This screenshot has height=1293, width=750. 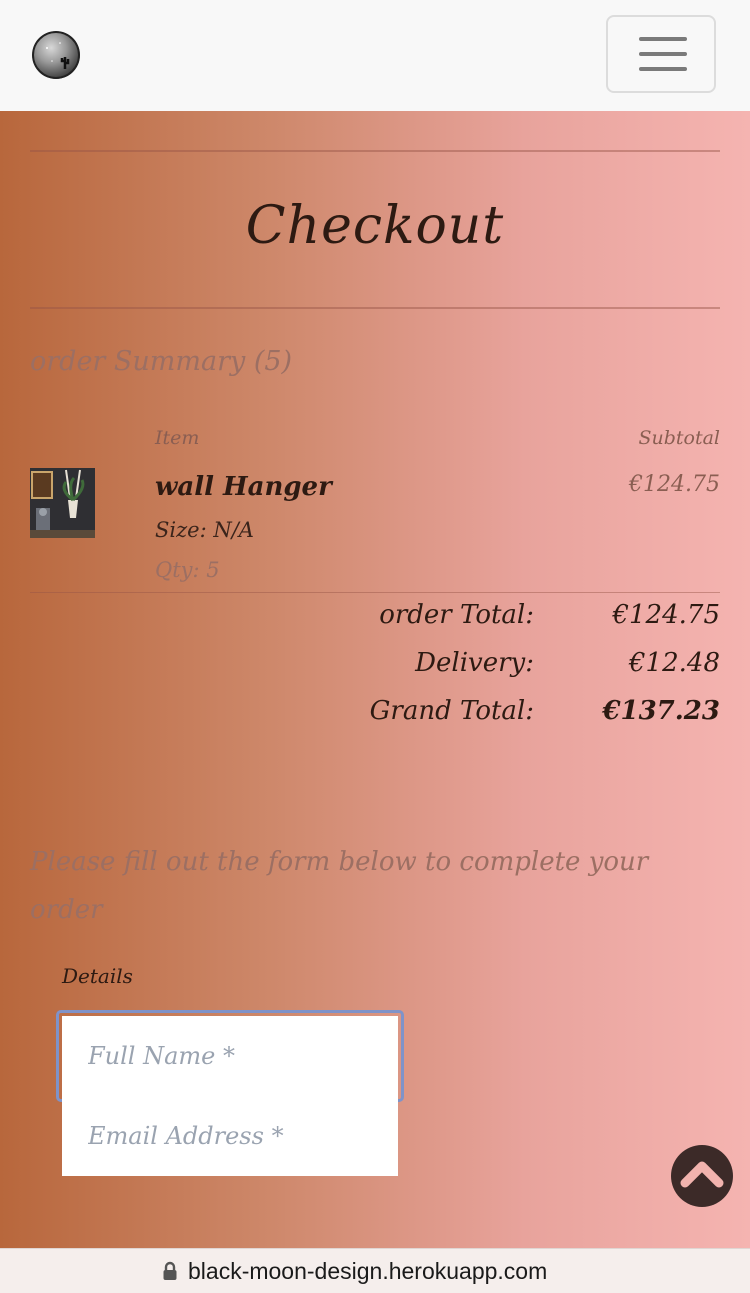 What do you see at coordinates (674, 484) in the screenshot?
I see `product-subtotal: €124.75` at bounding box center [674, 484].